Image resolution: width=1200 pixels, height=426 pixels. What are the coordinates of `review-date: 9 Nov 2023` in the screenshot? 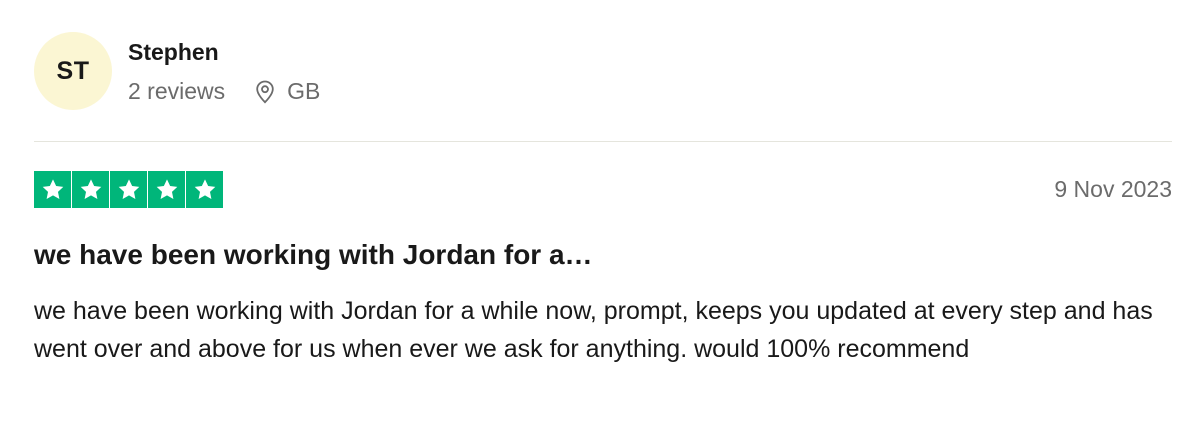 It's located at (1113, 189).